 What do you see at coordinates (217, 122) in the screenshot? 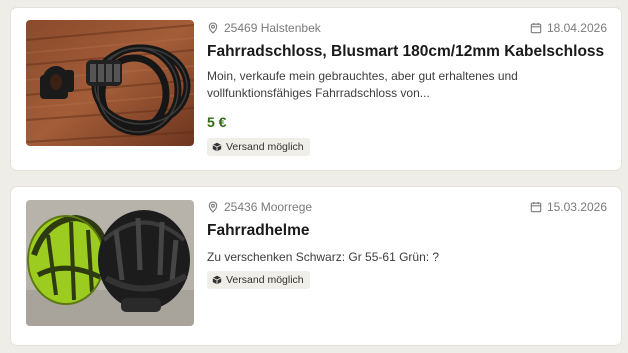
I see `listing-price: 5 €` at bounding box center [217, 122].